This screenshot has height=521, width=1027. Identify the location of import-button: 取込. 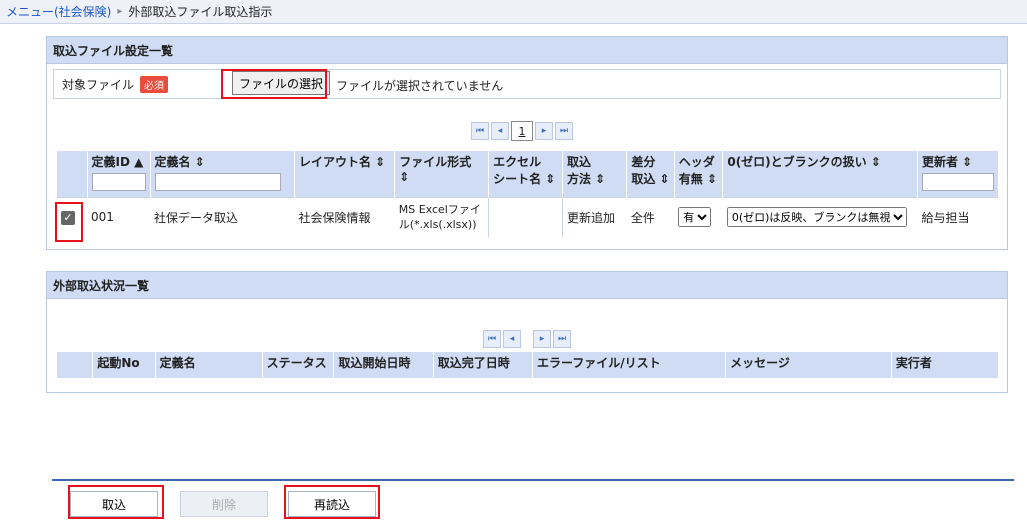
(114, 504).